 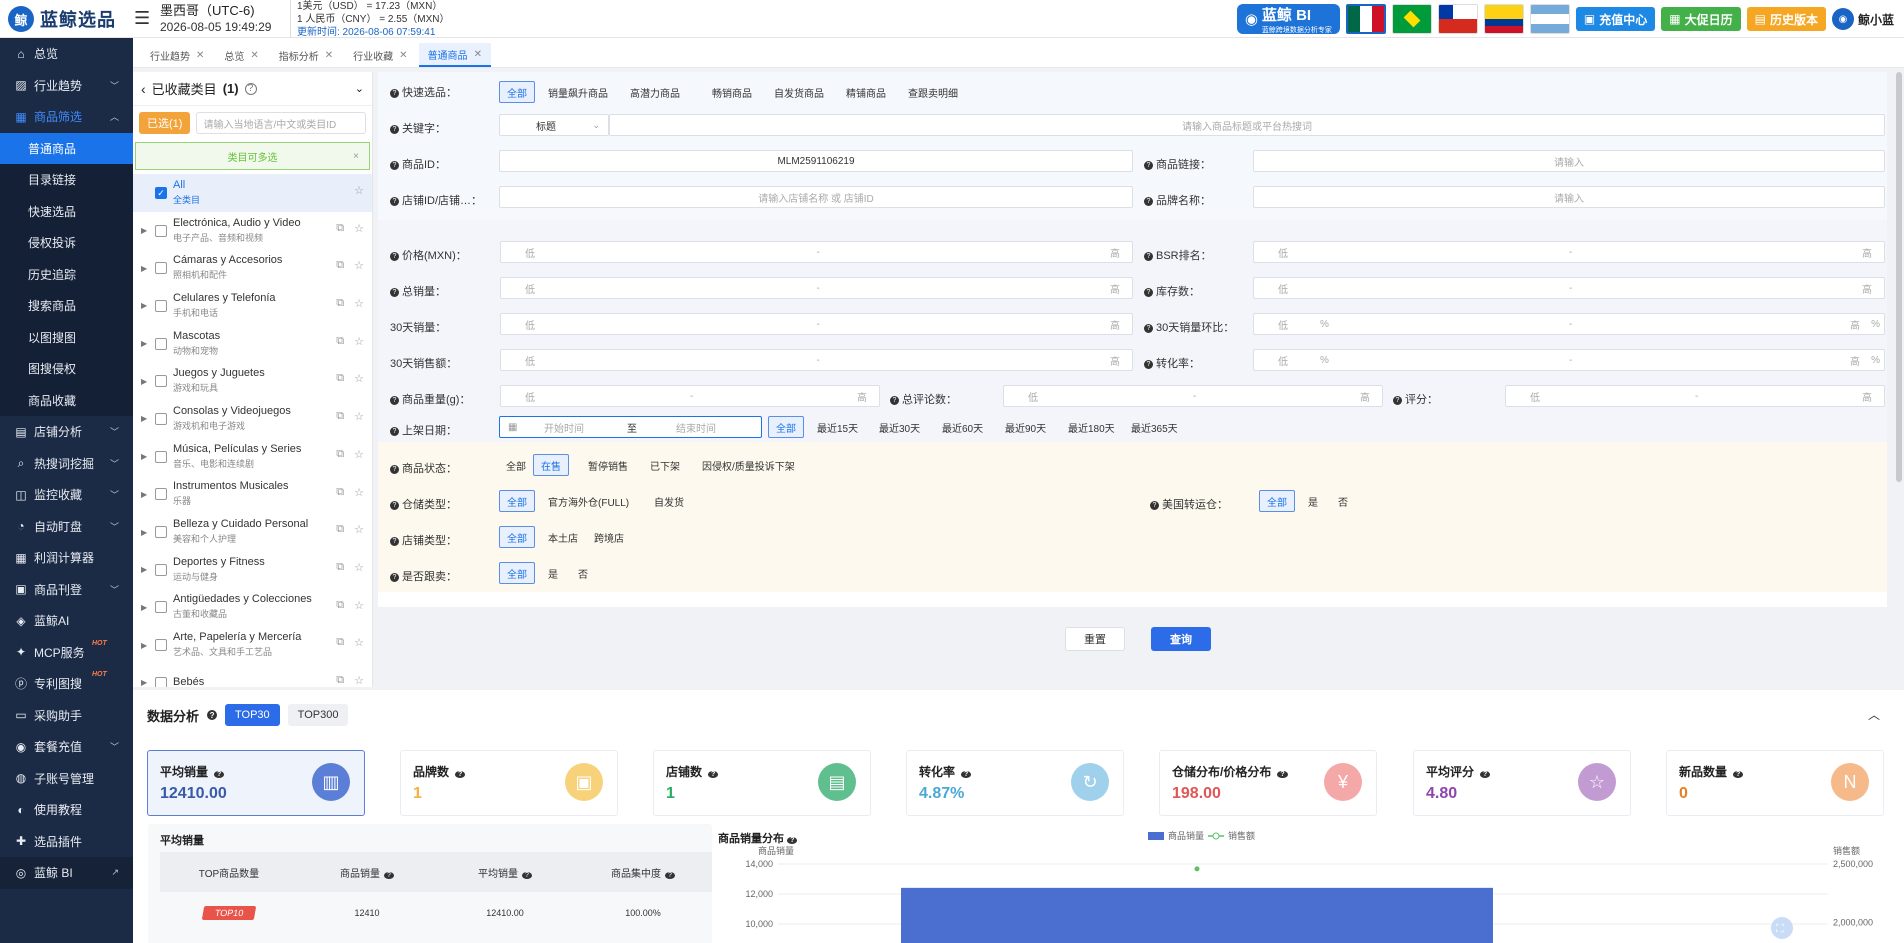 I want to click on sidebar-item-9: 以图搜图, so click(x=66, y=337).